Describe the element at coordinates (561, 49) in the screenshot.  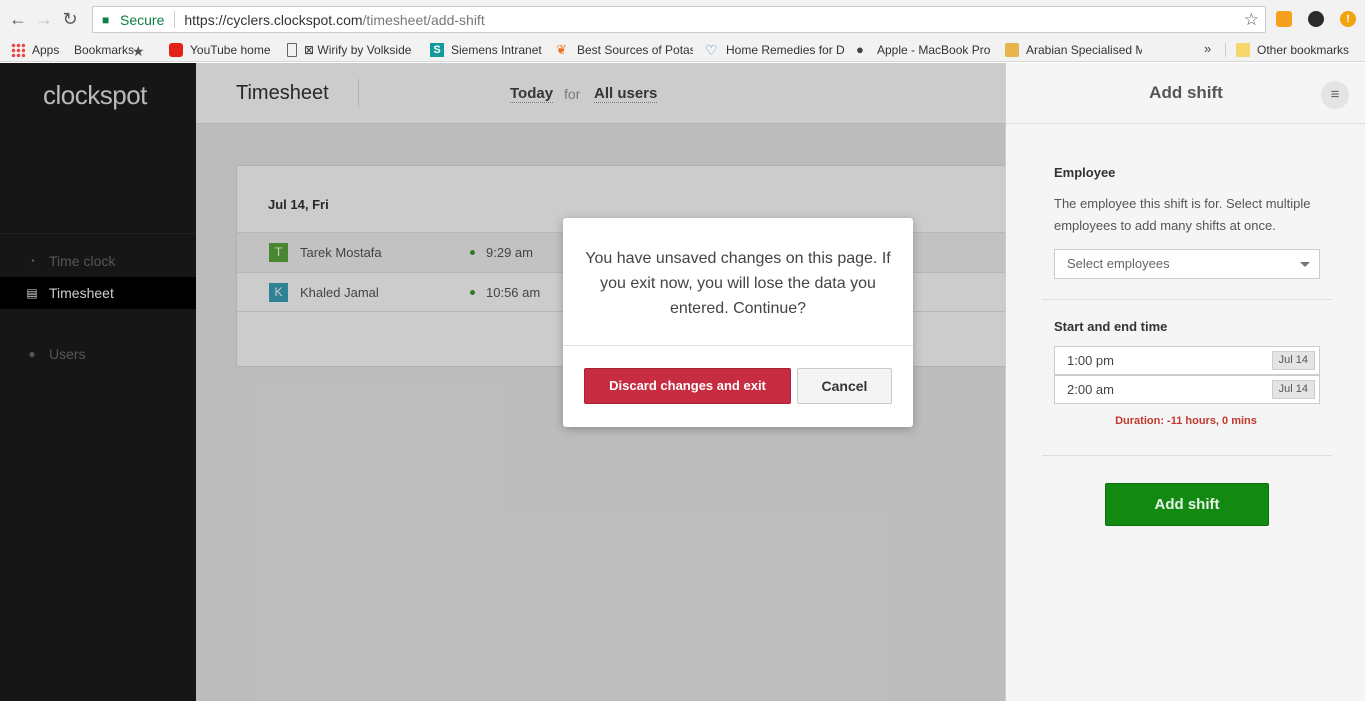
I see `potassium-icon: ❦` at that location.